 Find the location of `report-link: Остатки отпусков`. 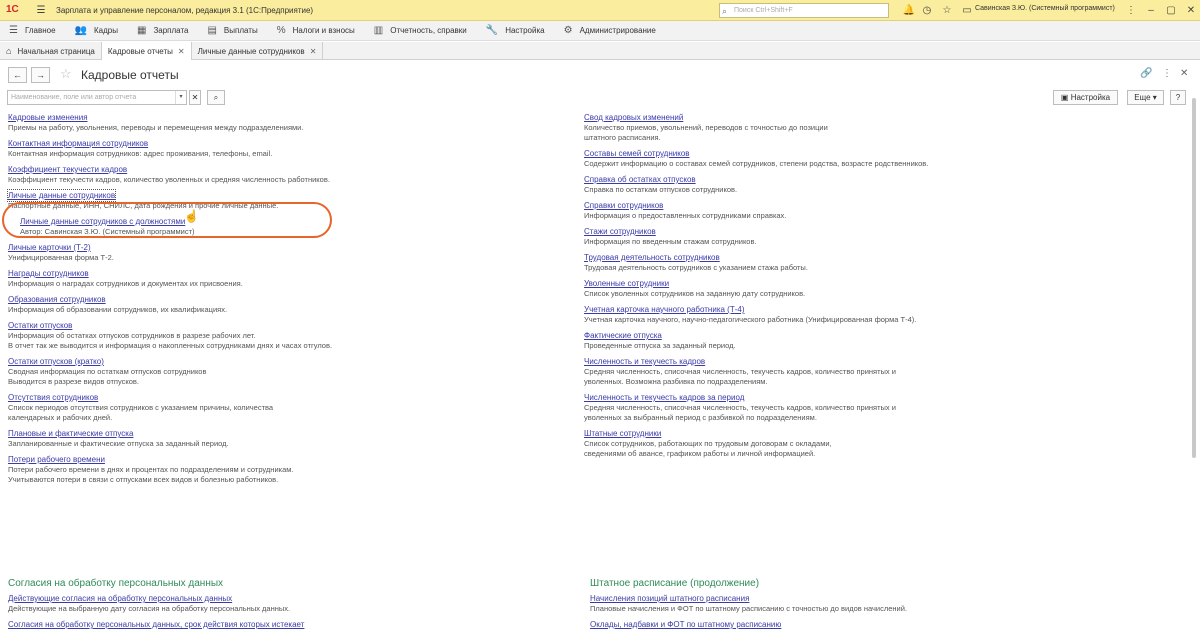

report-link: Остатки отпусков is located at coordinates (40, 325).